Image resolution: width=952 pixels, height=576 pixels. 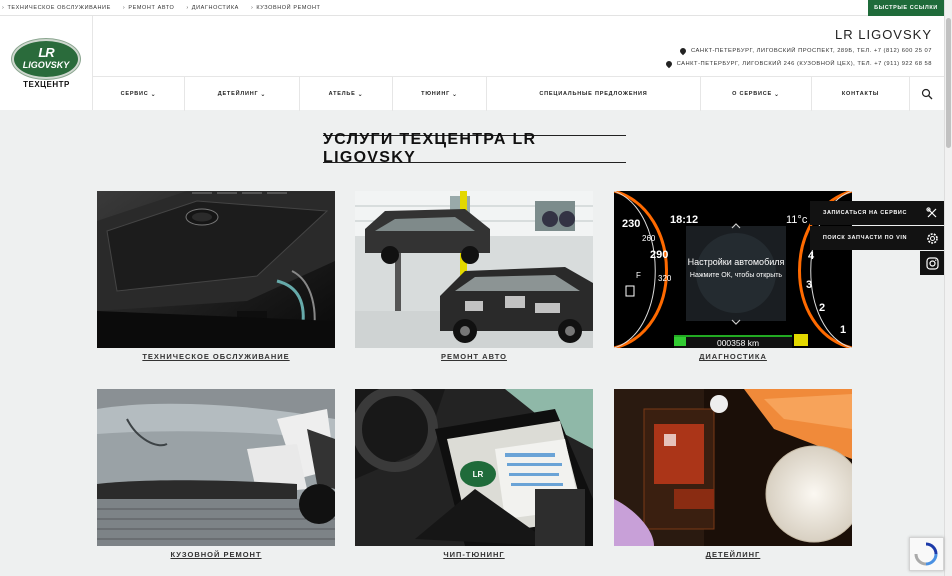 What do you see at coordinates (948, 288) in the screenshot?
I see `page-scrollbar` at bounding box center [948, 288].